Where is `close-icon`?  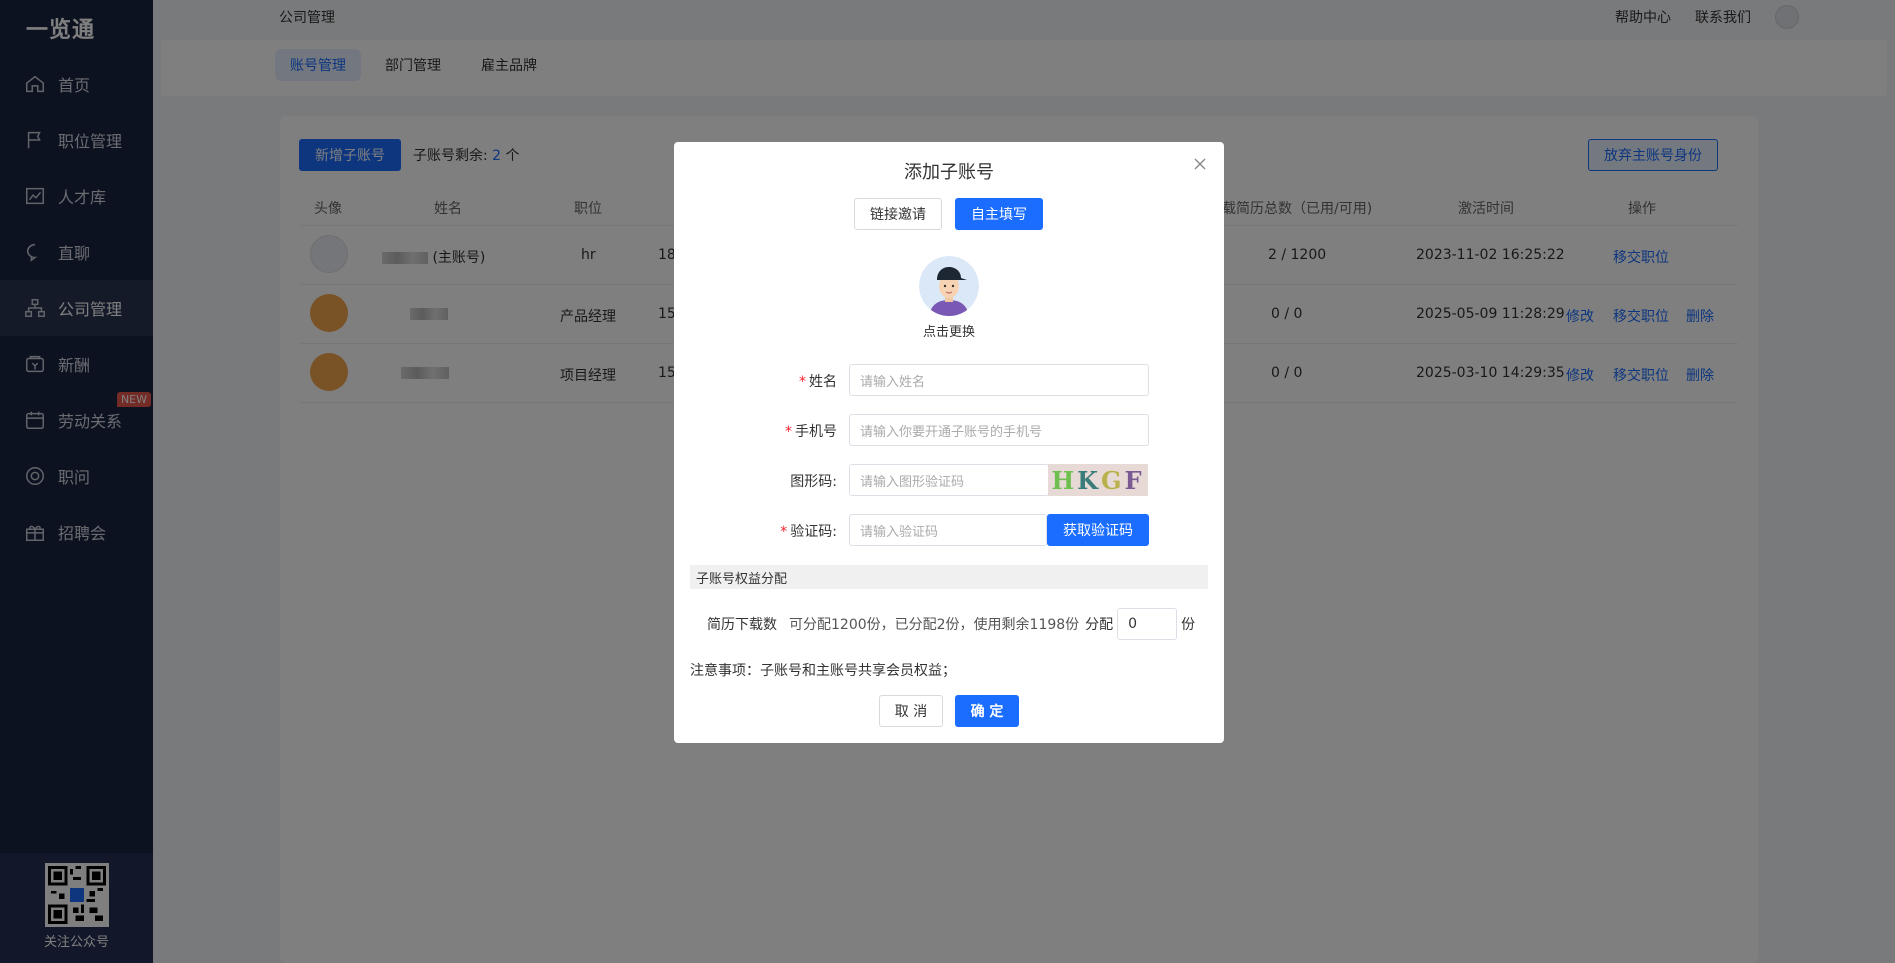
close-icon is located at coordinates (1200, 164).